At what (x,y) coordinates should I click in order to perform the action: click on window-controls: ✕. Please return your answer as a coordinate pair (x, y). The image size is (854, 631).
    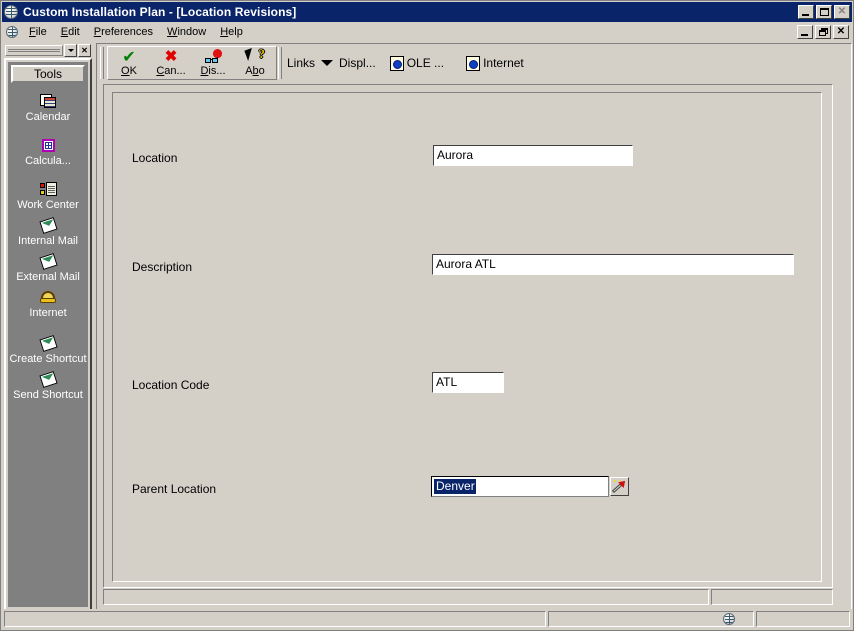
    Looking at the image, I should click on (824, 12).